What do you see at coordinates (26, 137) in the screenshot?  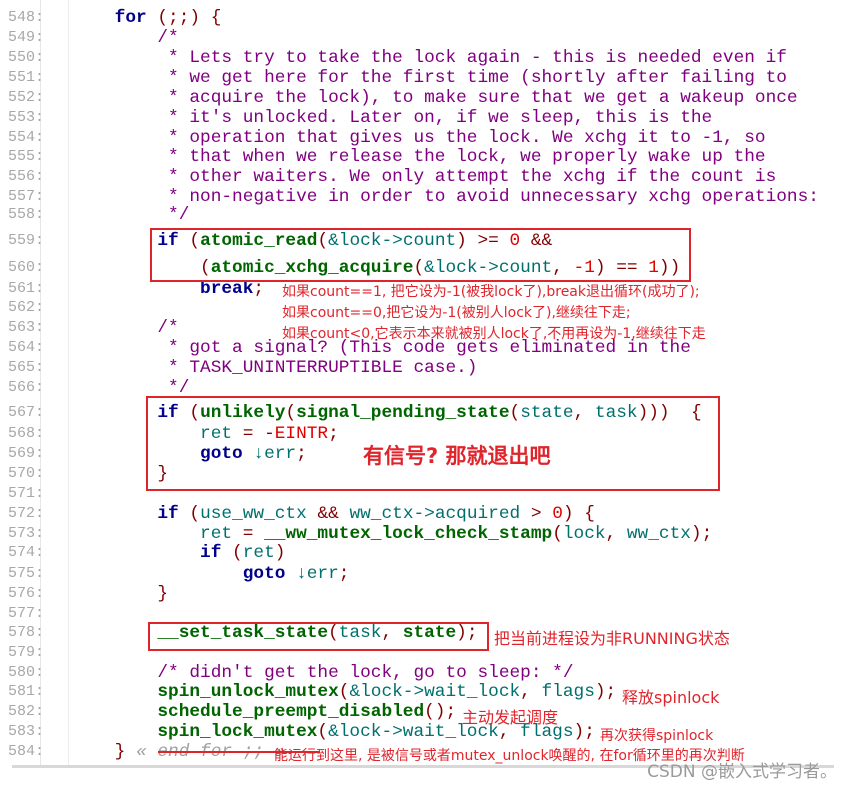 I see `line-number: 554:` at bounding box center [26, 137].